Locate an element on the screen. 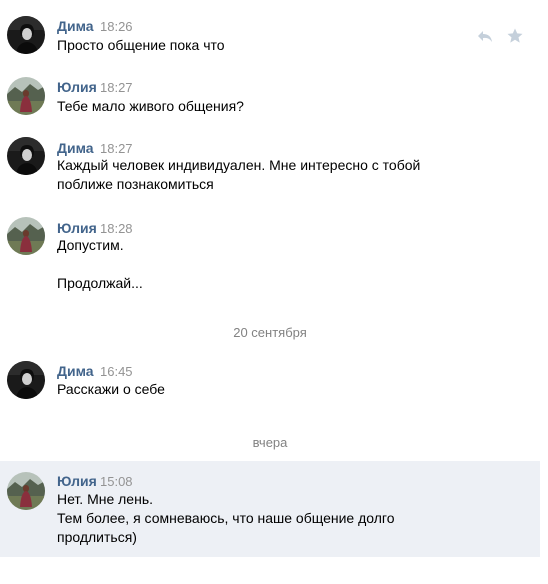 The height and width of the screenshot is (584, 548). message-time: 18:26 is located at coordinates (116, 27).